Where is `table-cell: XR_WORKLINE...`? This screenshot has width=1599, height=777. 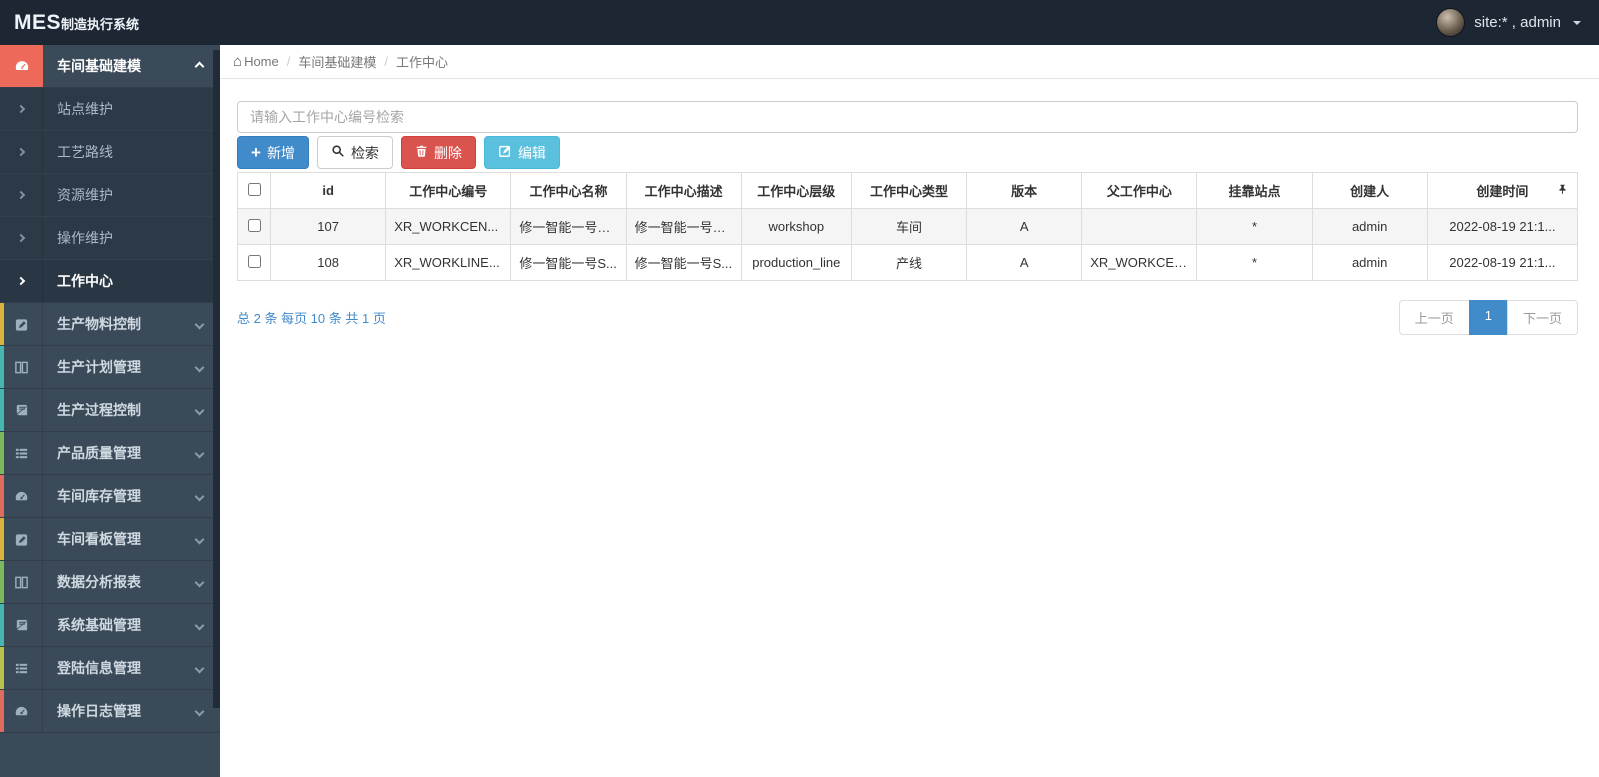
table-cell: XR_WORKLINE... is located at coordinates (448, 262).